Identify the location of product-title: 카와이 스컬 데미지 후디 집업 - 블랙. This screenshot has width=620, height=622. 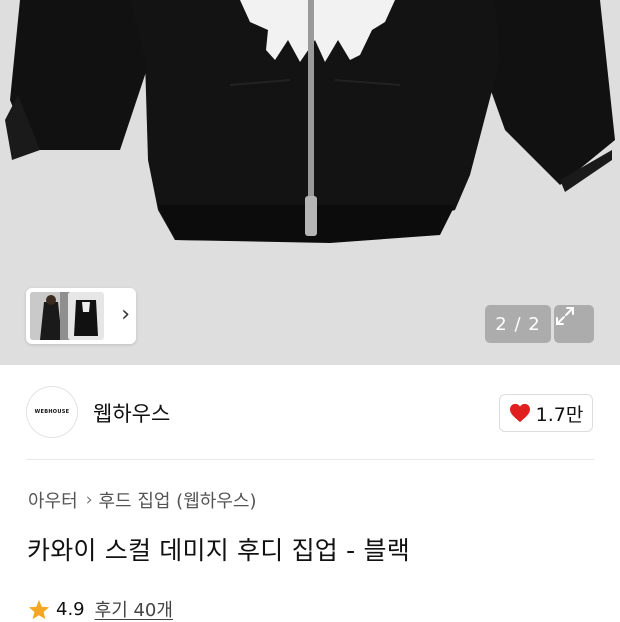
(218, 550).